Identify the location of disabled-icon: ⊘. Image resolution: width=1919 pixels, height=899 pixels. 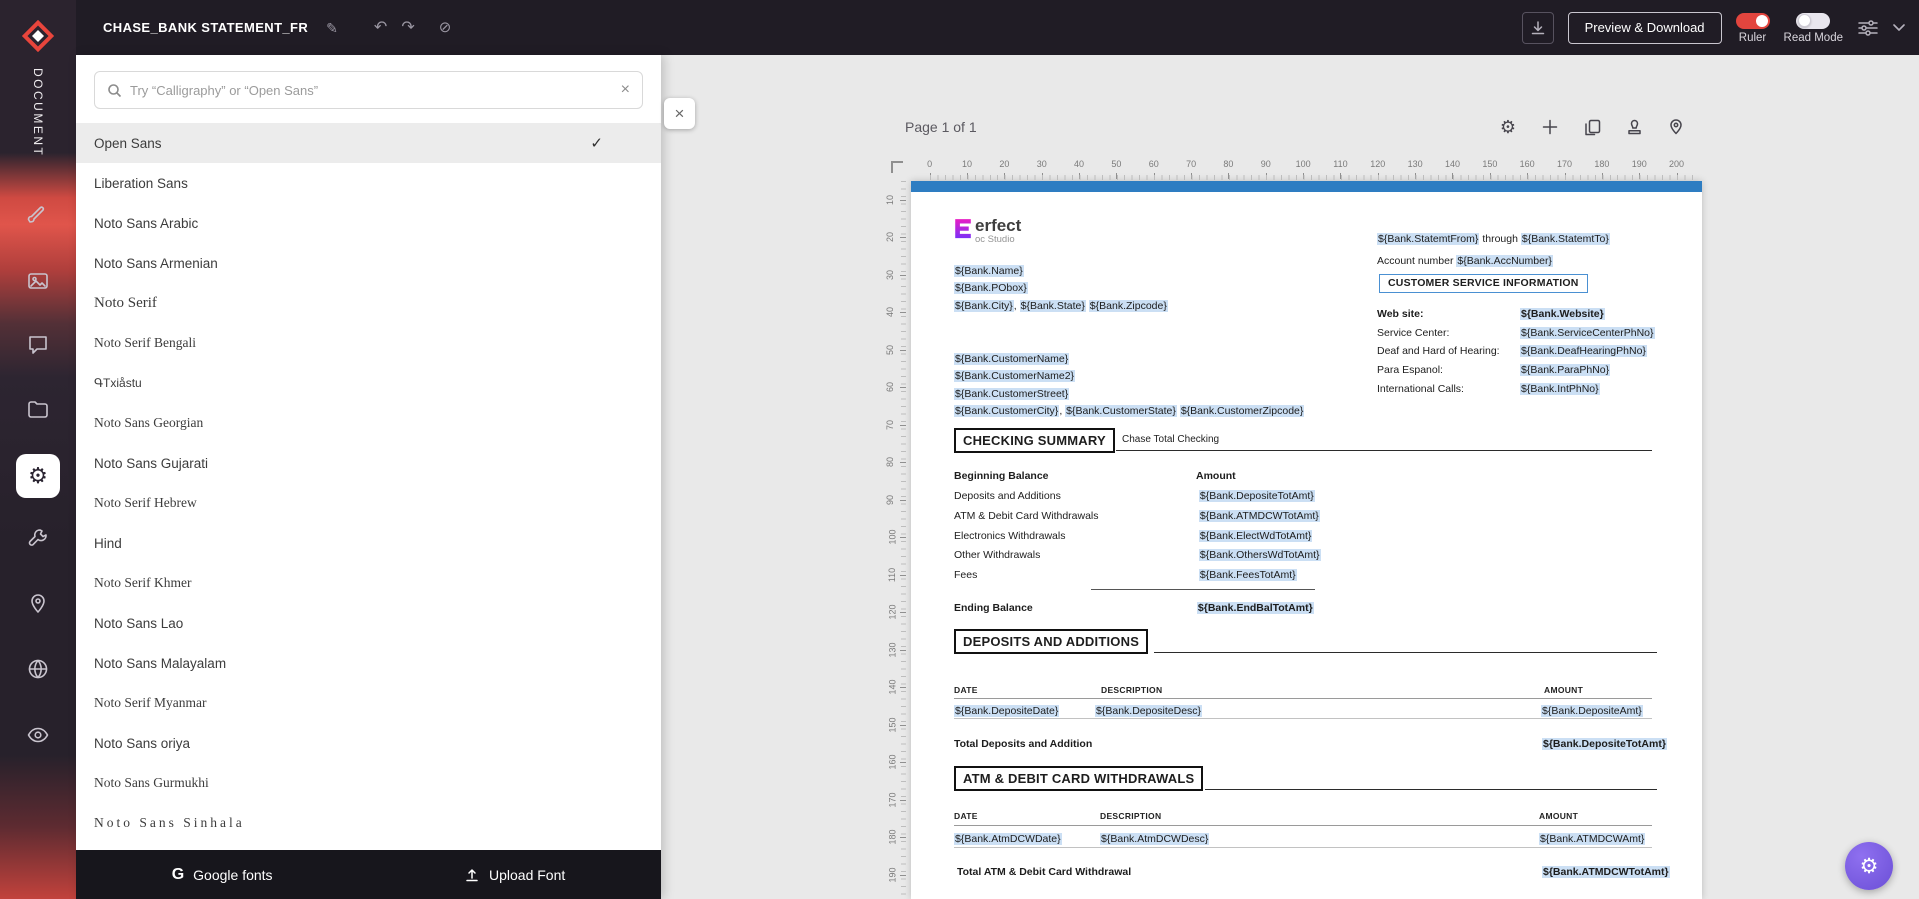
(445, 27).